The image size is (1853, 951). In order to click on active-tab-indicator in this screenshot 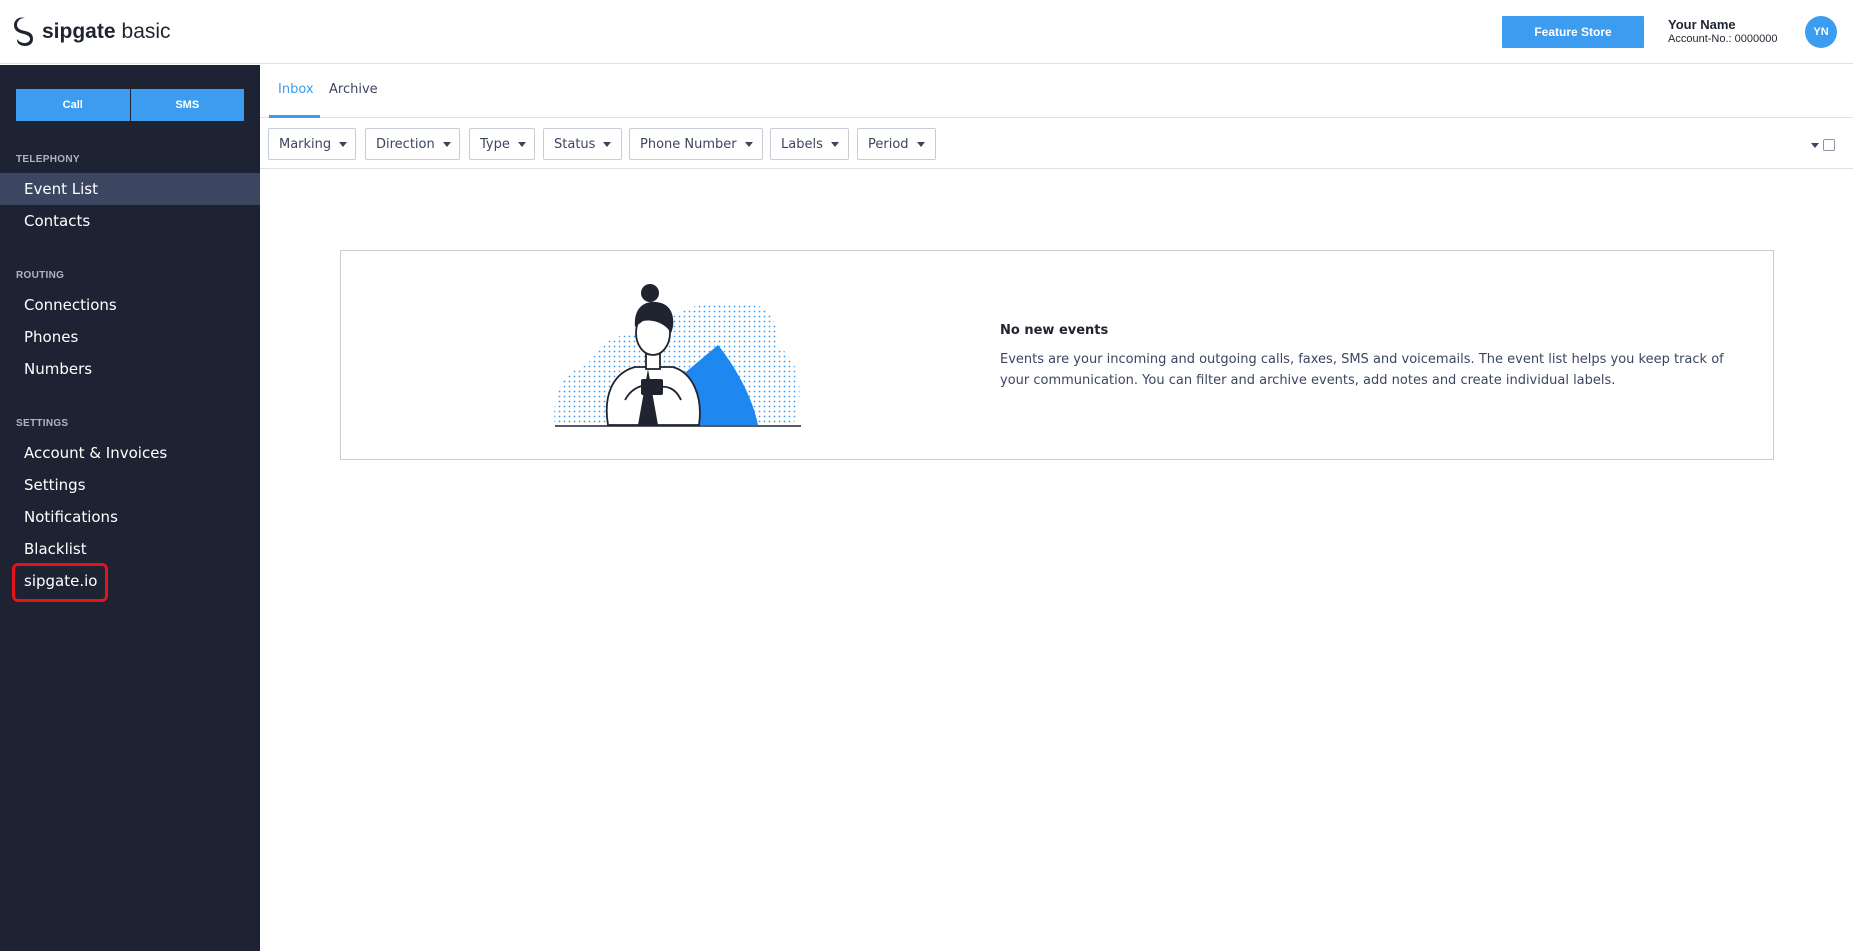, I will do `click(294, 116)`.